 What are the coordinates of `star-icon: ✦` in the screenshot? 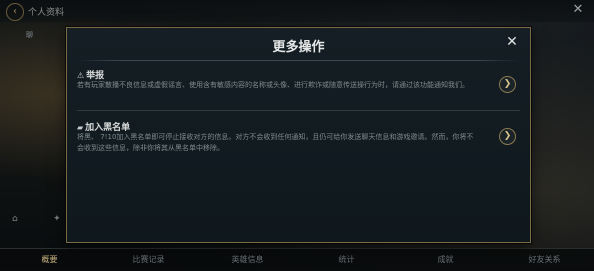 It's located at (58, 219).